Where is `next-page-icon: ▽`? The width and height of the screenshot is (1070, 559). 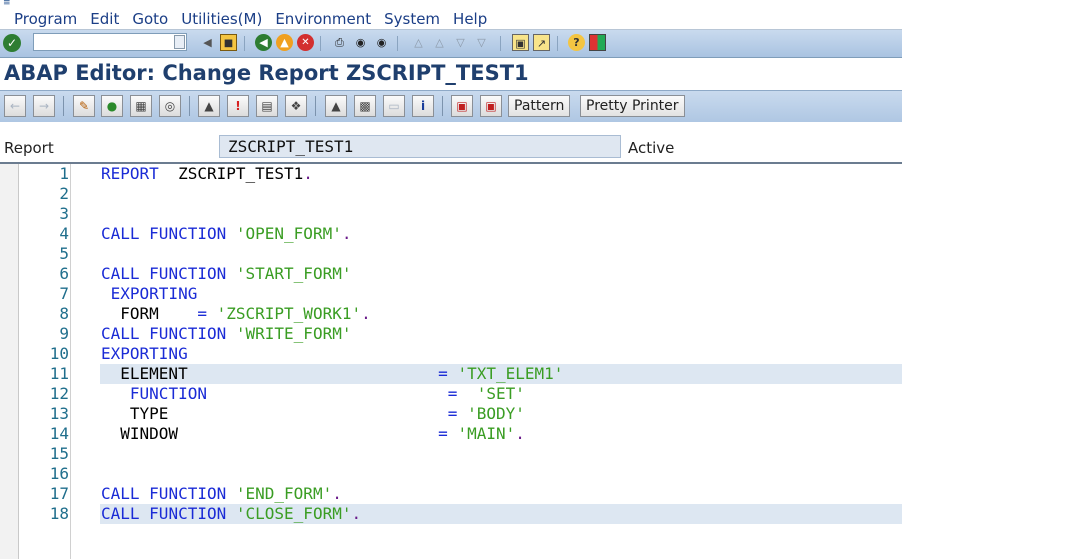
next-page-icon: ▽ is located at coordinates (460, 42).